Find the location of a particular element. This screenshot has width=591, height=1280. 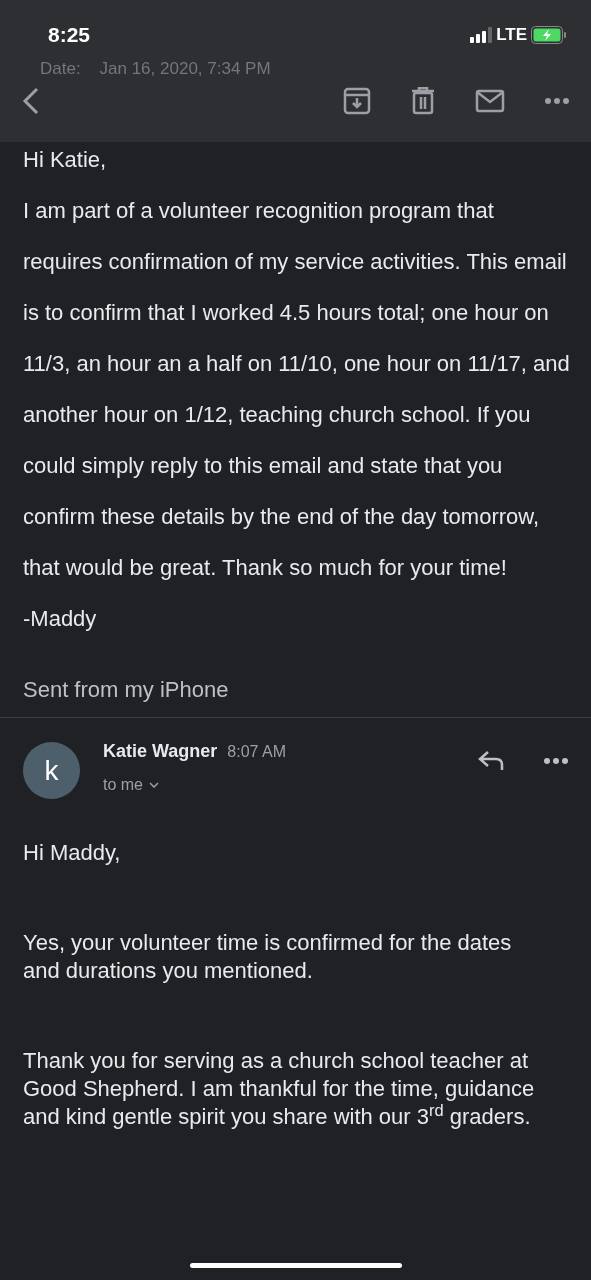

message-more-button is located at coordinates (556, 761).